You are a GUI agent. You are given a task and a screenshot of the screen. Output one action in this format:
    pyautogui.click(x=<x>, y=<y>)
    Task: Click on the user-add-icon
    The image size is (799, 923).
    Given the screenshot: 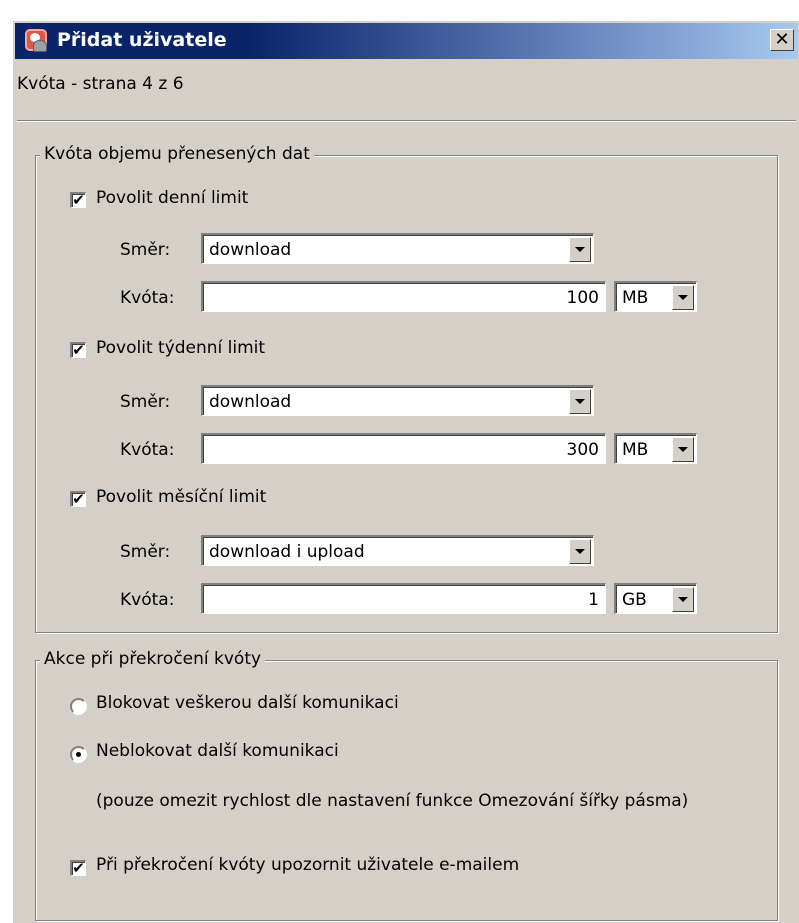 What is the action you would take?
    pyautogui.click(x=36, y=40)
    